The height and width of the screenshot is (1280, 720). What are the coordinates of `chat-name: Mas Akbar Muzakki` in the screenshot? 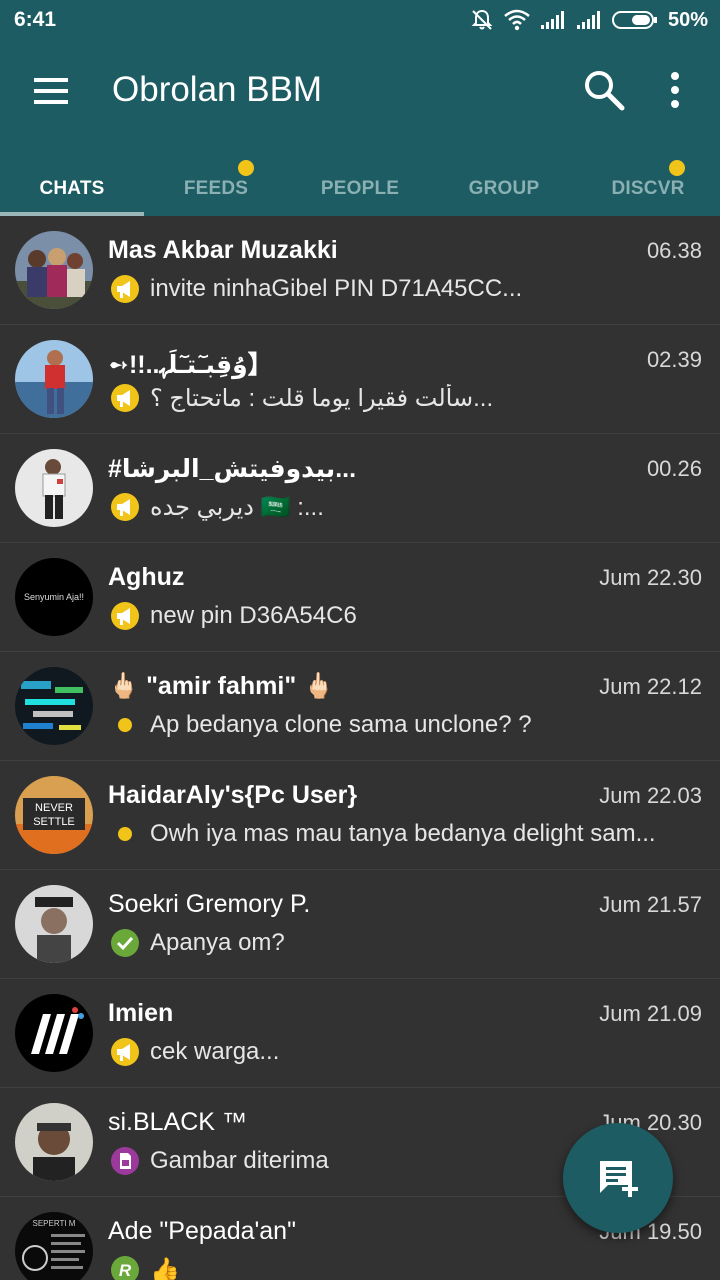 It's located at (223, 250).